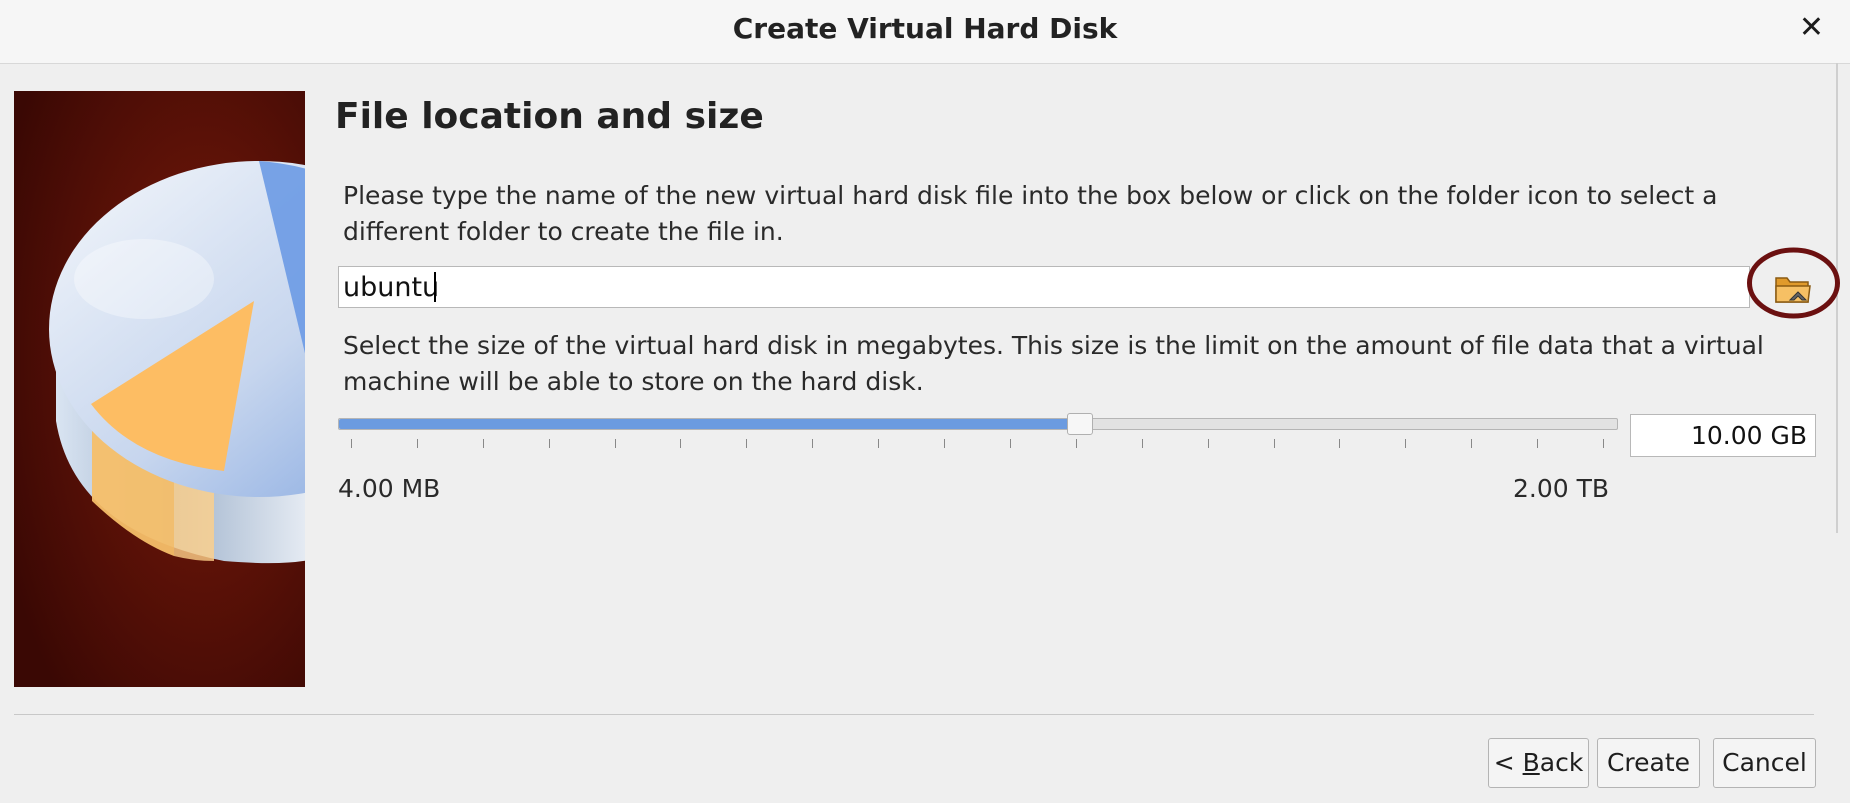 The height and width of the screenshot is (803, 1850). I want to click on min-size-label: 4.00 MB, so click(389, 488).